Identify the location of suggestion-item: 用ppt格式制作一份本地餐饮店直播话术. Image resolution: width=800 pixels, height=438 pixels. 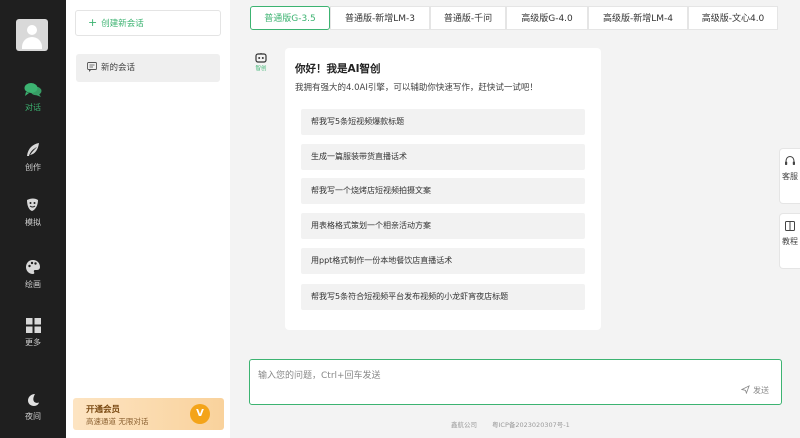
(443, 261).